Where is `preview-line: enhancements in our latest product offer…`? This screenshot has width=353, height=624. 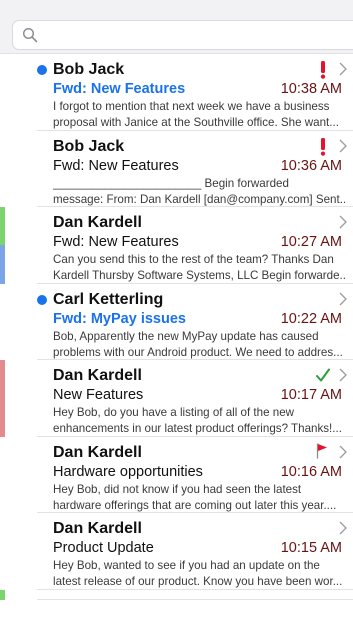 preview-line: enhancements in our latest product offer… is located at coordinates (197, 428).